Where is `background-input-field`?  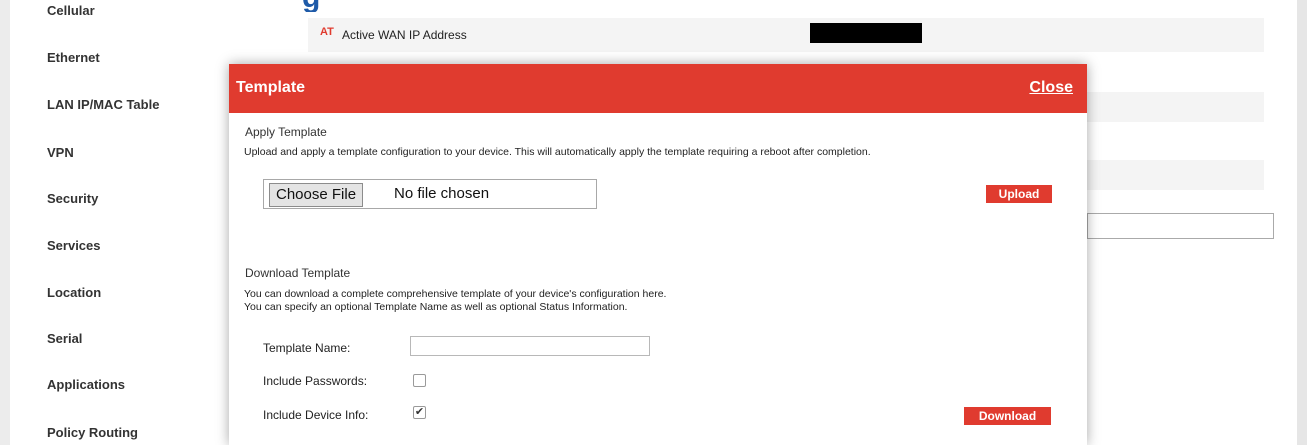 background-input-field is located at coordinates (1180, 226).